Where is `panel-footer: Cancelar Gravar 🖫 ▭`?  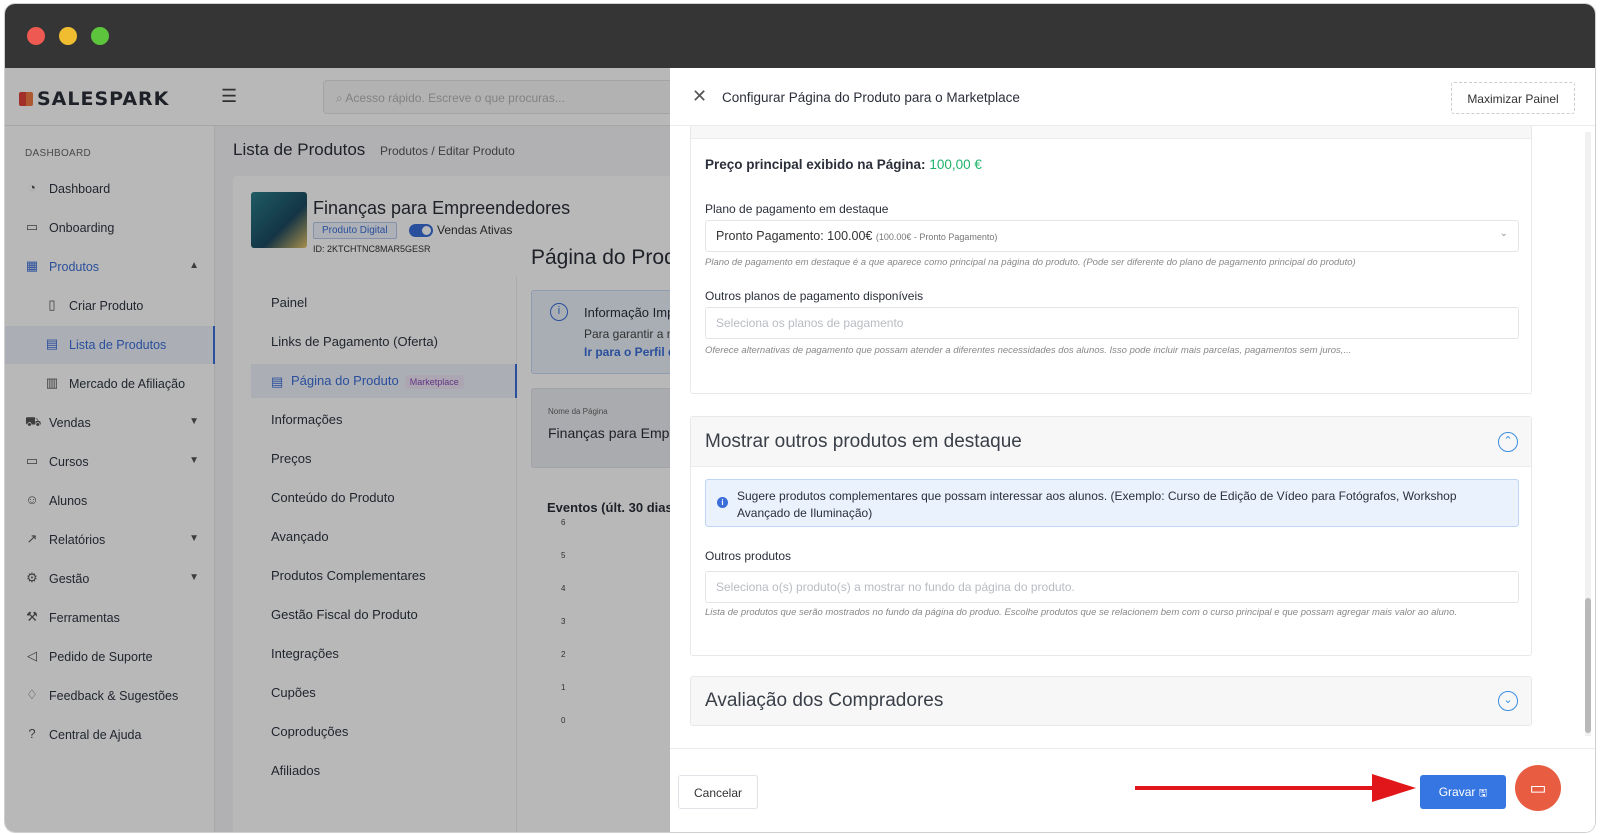 panel-footer: Cancelar Gravar 🖫 ▭ is located at coordinates (1132, 790).